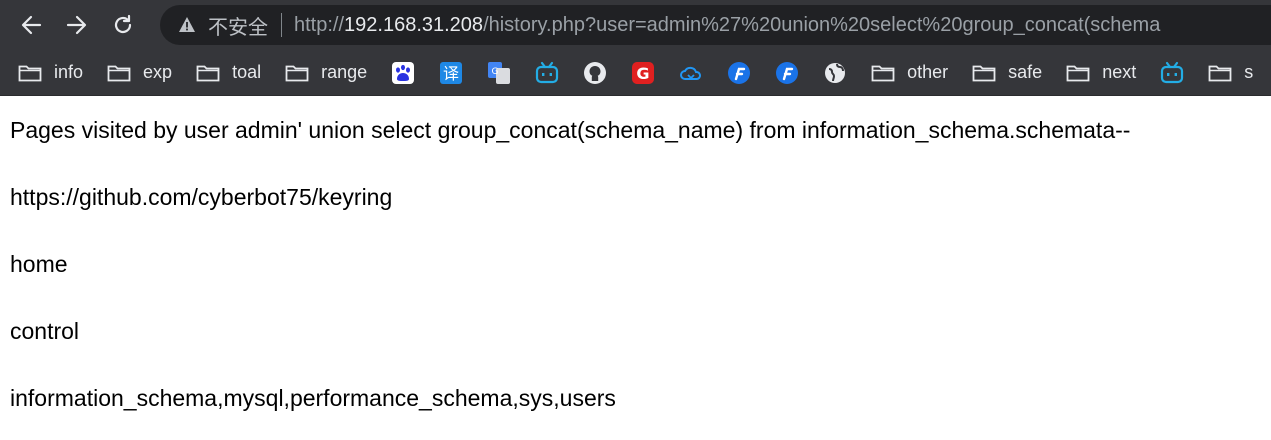 This screenshot has width=1271, height=440. What do you see at coordinates (139, 72) in the screenshot?
I see `bookmark-folder-exp: exp` at bounding box center [139, 72].